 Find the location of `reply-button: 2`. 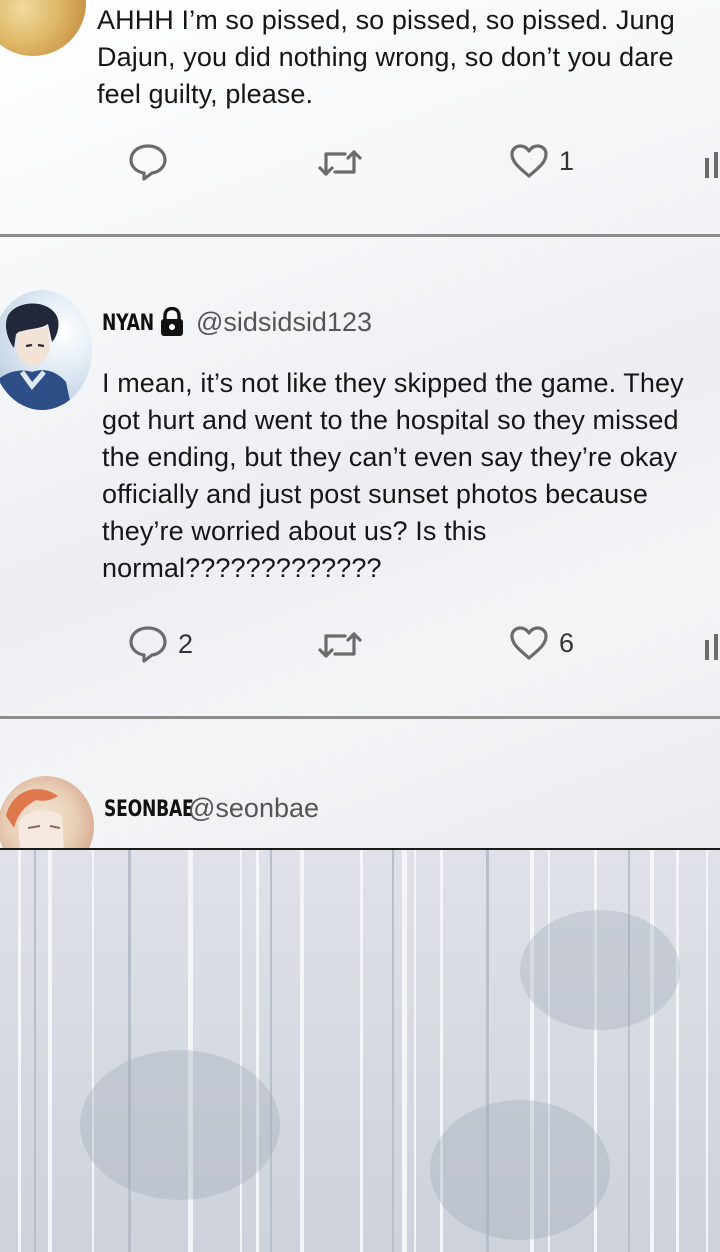

reply-button: 2 is located at coordinates (160, 644).